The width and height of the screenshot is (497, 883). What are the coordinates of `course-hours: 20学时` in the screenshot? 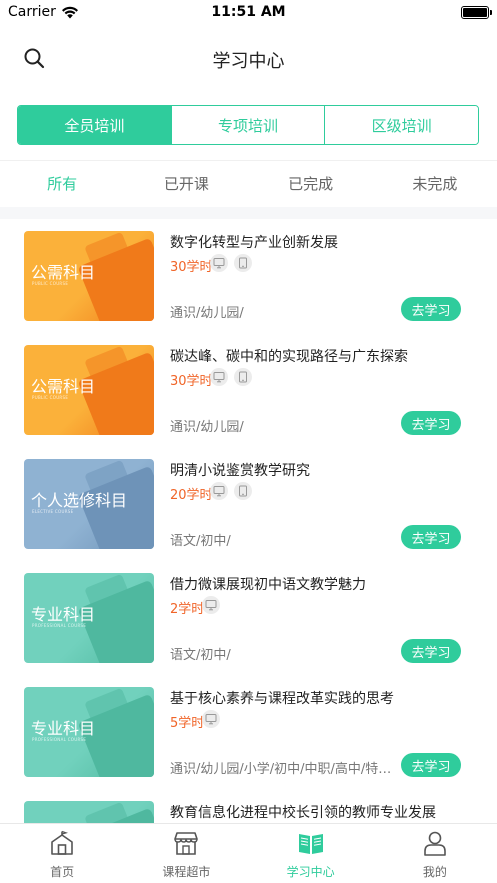 It's located at (191, 495).